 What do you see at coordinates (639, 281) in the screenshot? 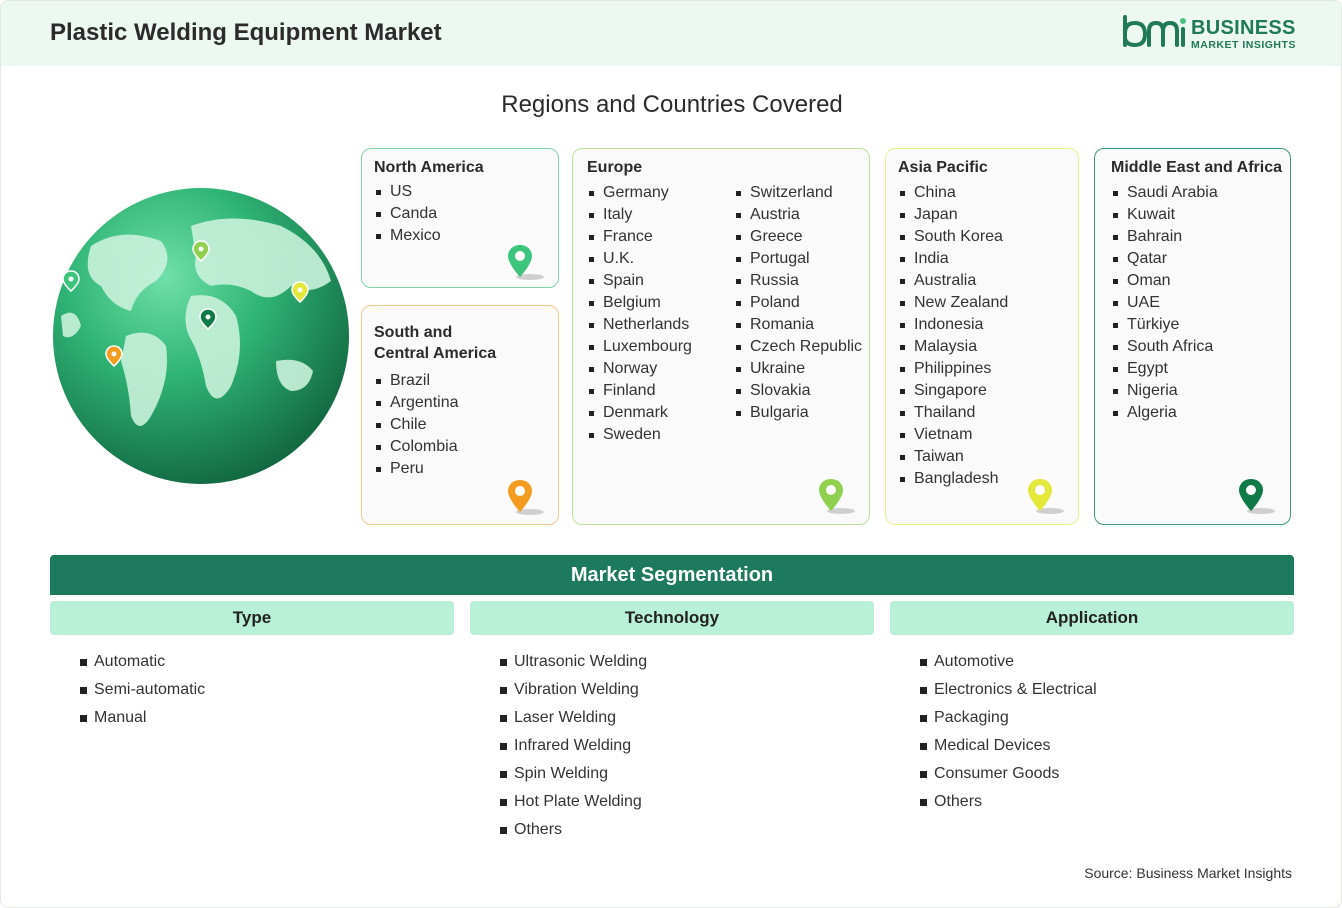
I see `country-item: Spain` at bounding box center [639, 281].